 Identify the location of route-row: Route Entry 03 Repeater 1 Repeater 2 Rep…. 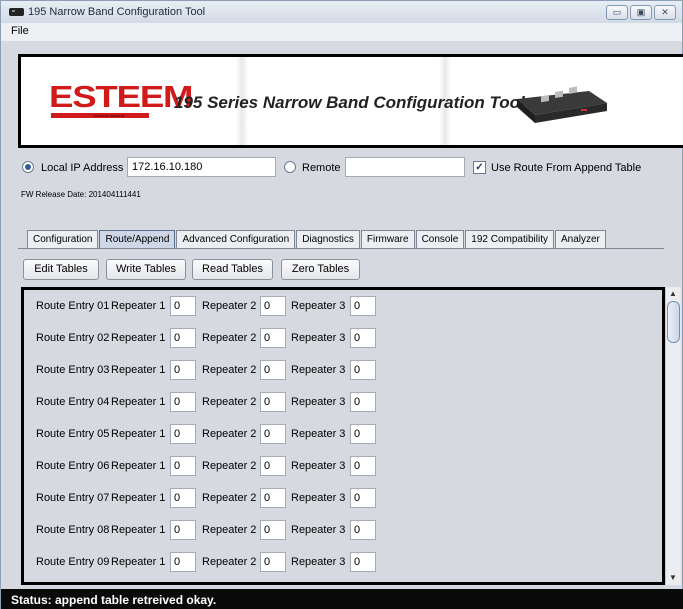
(343, 370).